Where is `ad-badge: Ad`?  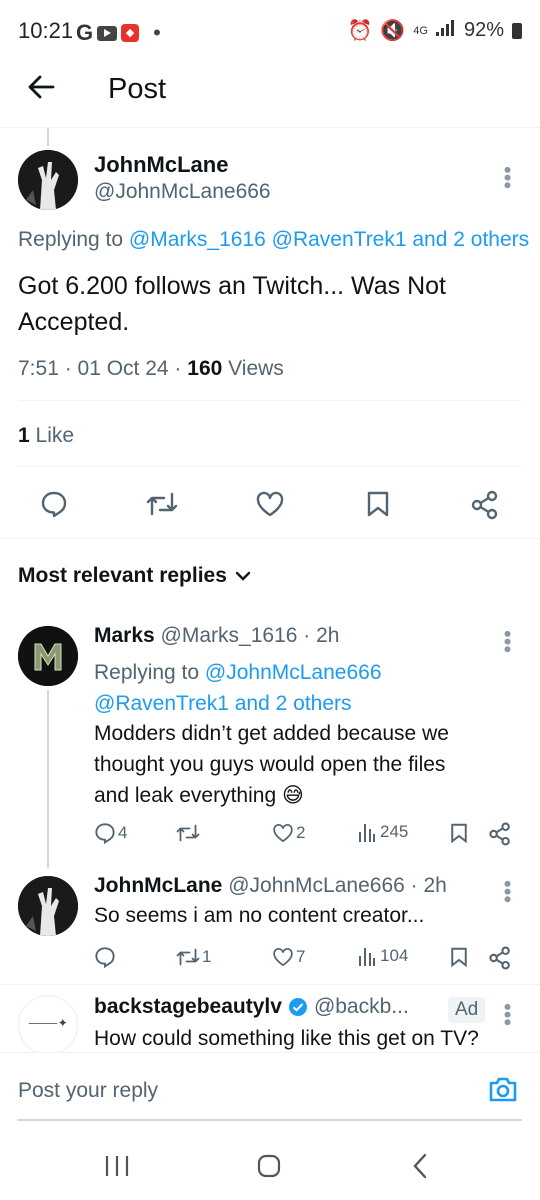 ad-badge: Ad is located at coordinates (467, 1010).